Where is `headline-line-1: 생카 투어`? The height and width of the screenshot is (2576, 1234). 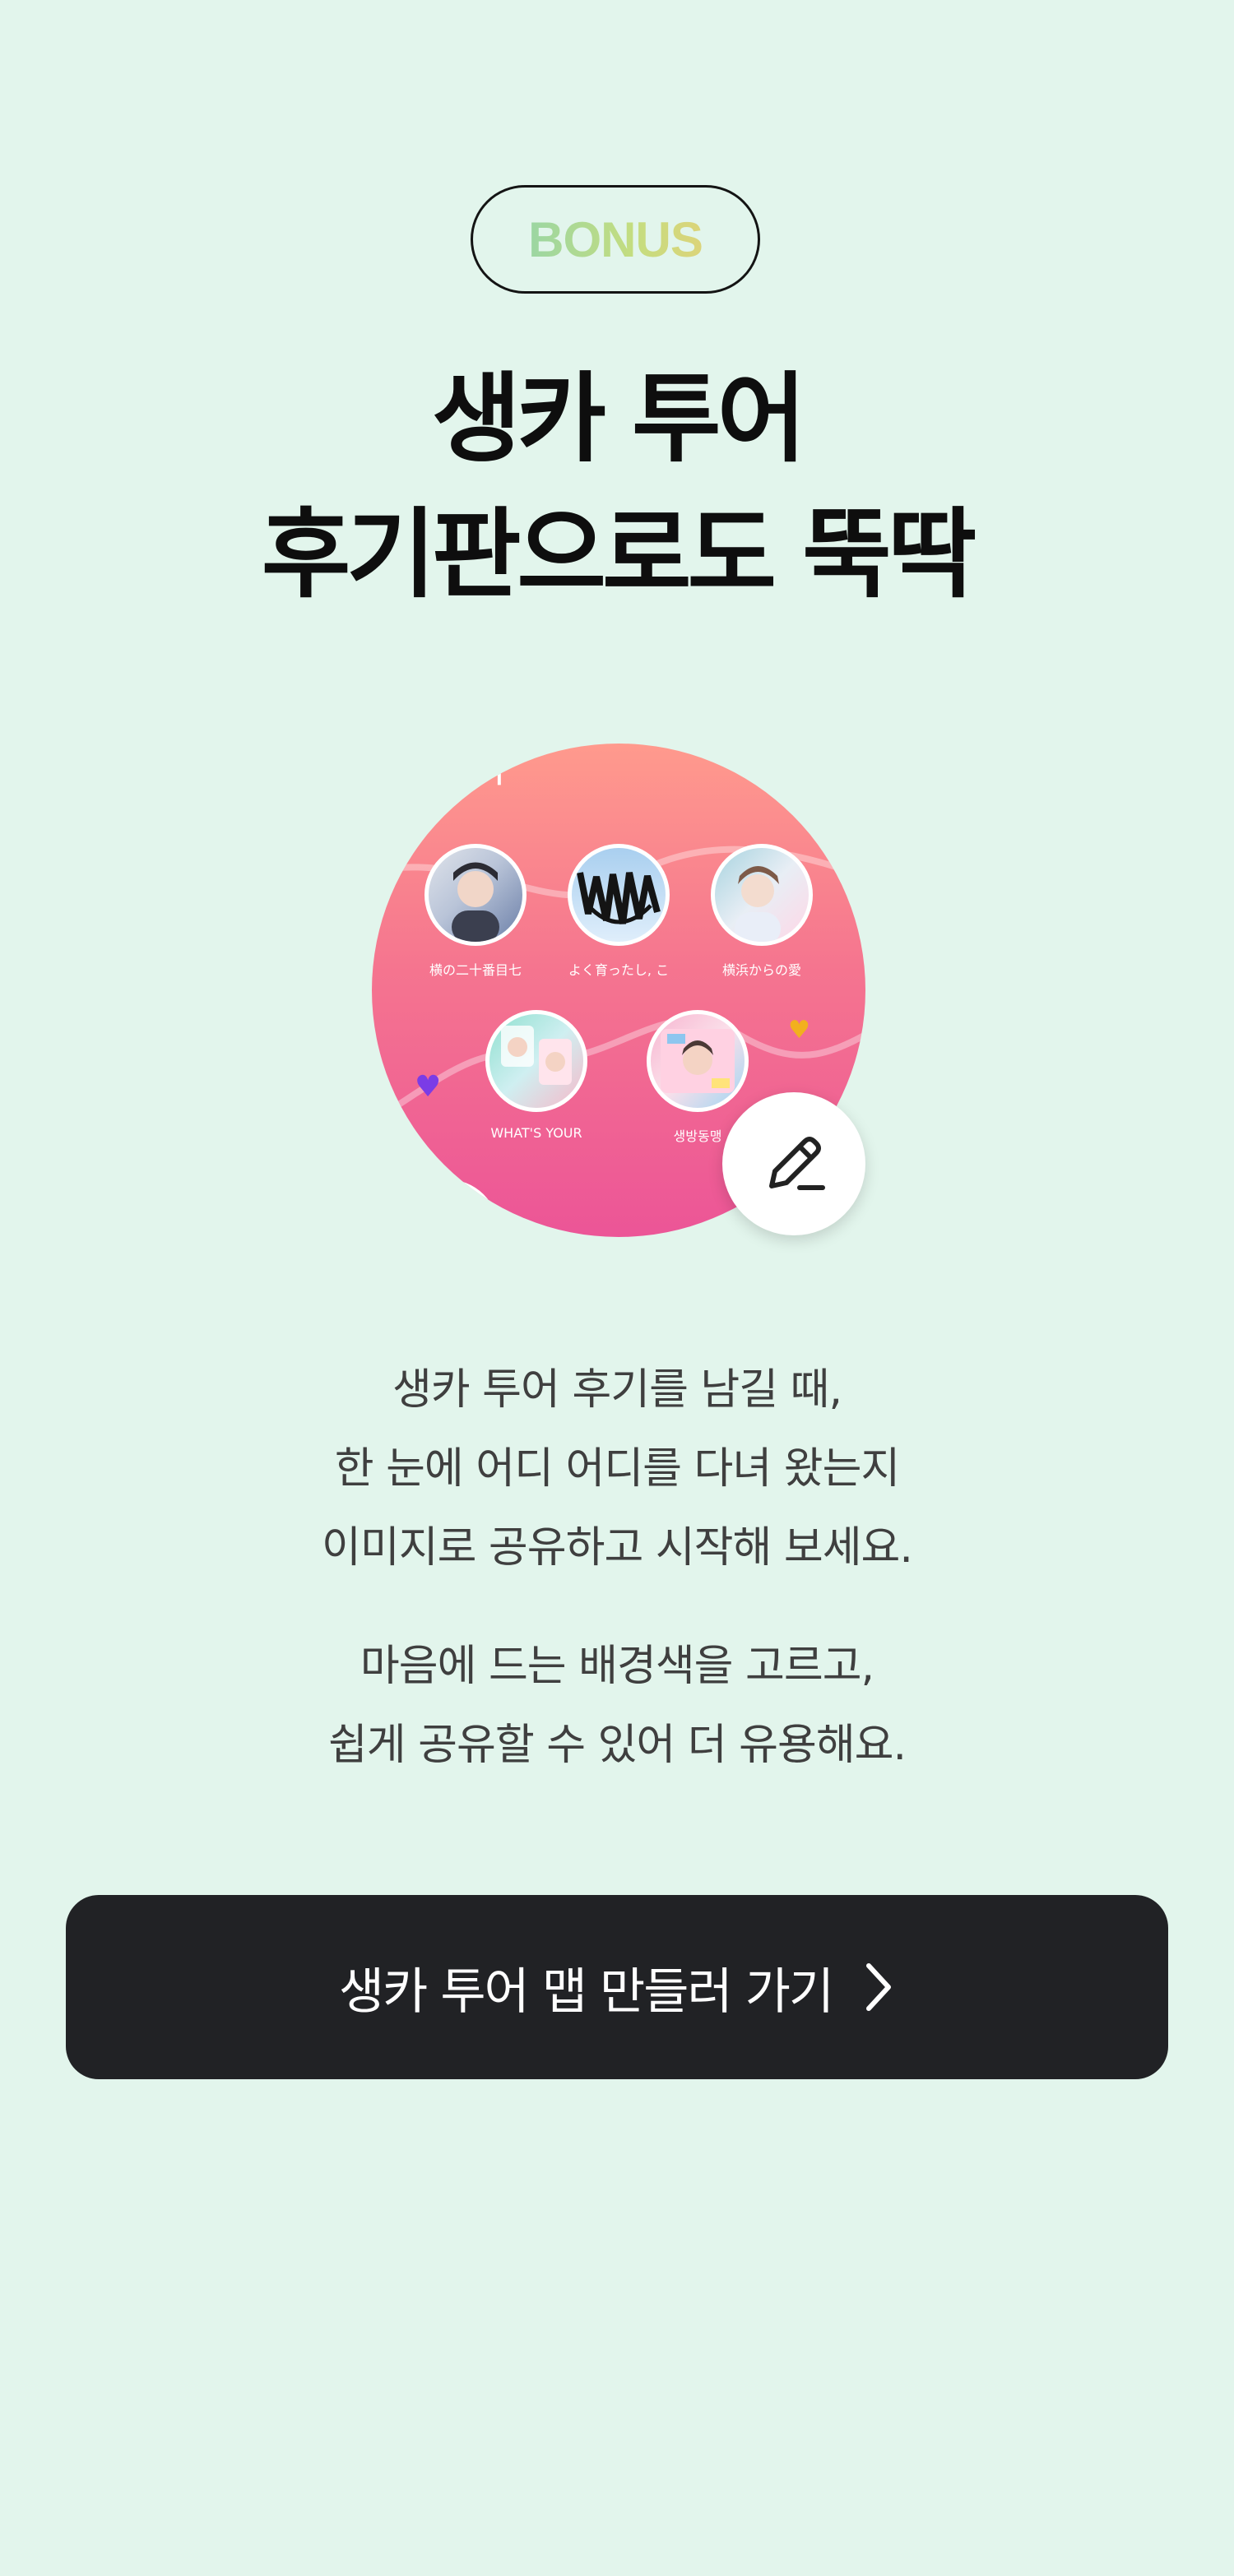
headline-line-1: 생카 투어 is located at coordinates (618, 419).